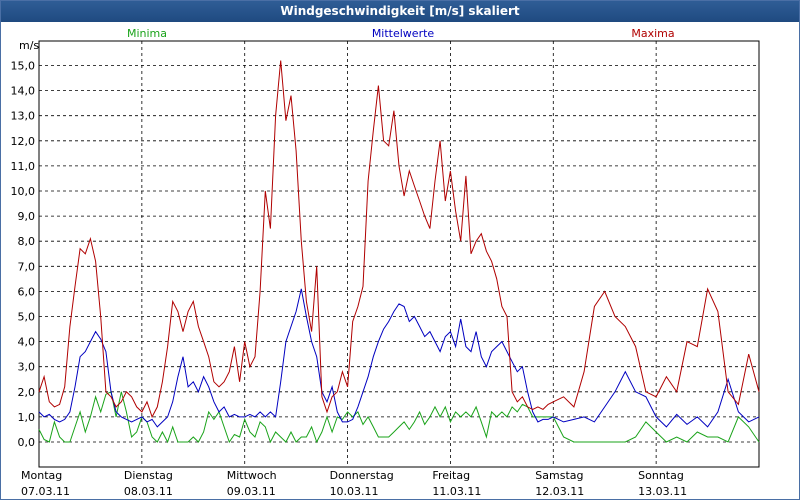 Image resolution: width=800 pixels, height=500 pixels. Describe the element at coordinates (29, 45) in the screenshot. I see `y-axis-unit: m/s` at that location.